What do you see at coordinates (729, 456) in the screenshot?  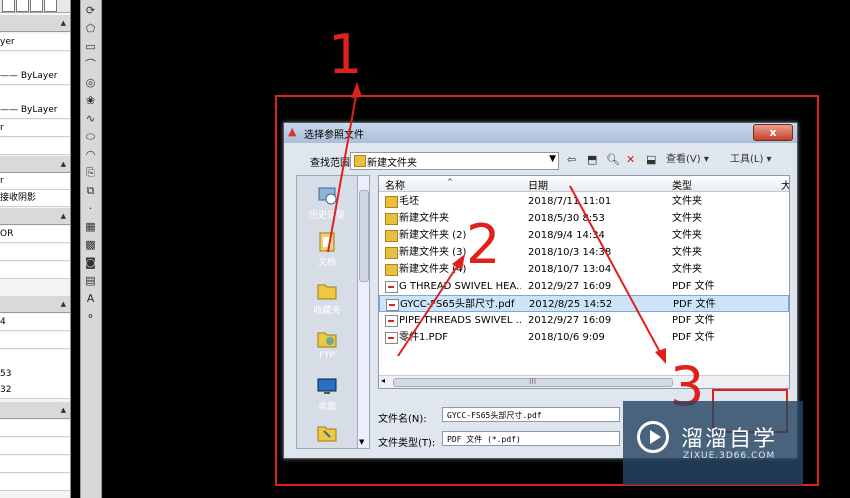 I see `watermark-url: ZIXUE.3D66.COM` at bounding box center [729, 456].